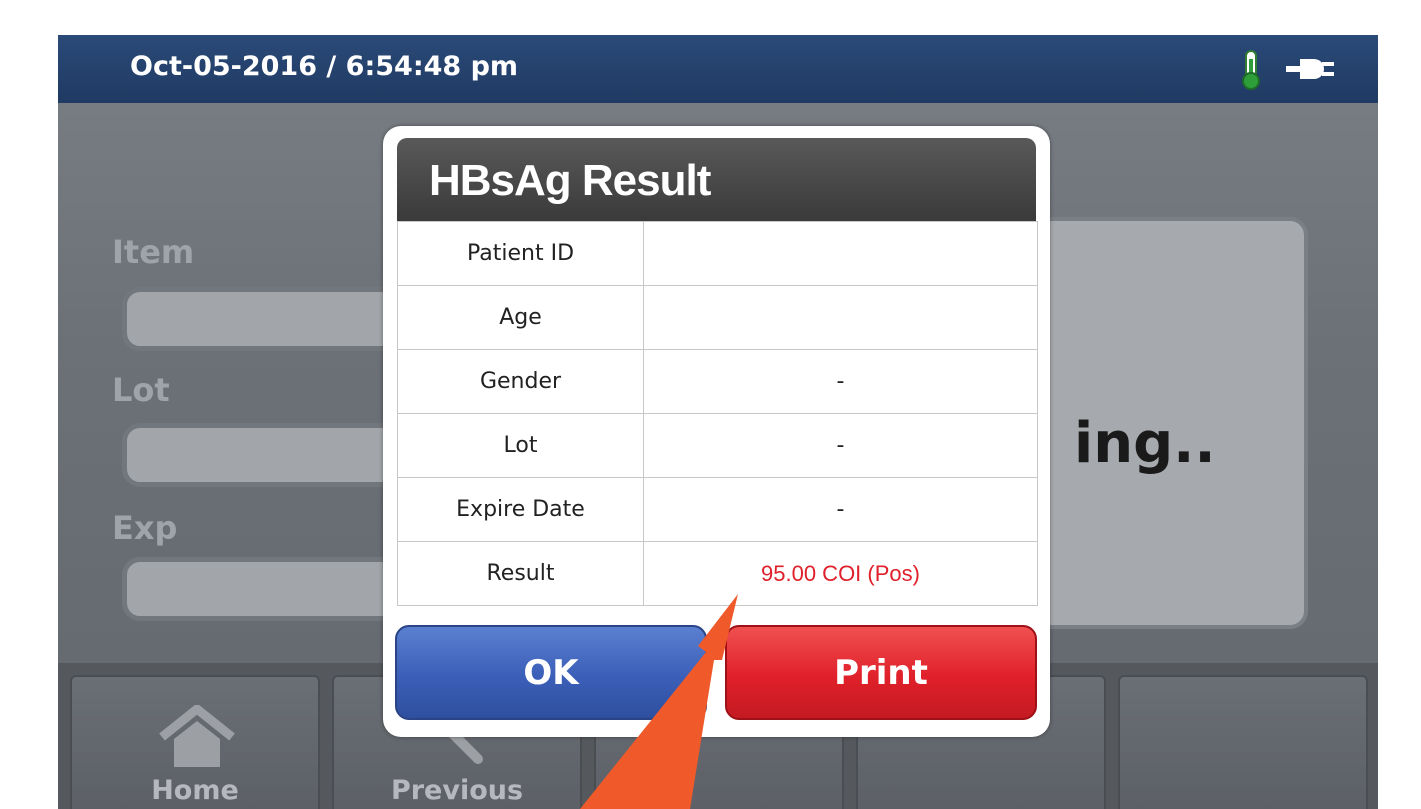 The image size is (1421, 809). Describe the element at coordinates (457, 790) in the screenshot. I see `previous-label: Previous` at that location.